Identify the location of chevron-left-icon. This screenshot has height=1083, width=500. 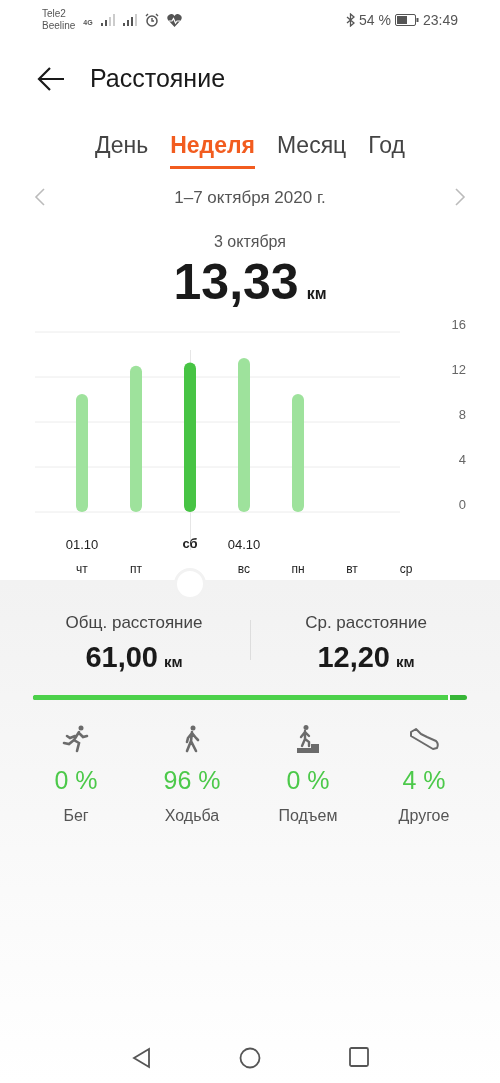
(40, 197).